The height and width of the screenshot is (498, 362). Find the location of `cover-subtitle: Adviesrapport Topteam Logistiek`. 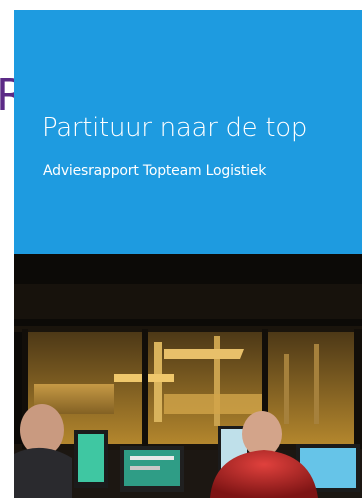

cover-subtitle: Adviesrapport Topteam Logistiek is located at coordinates (155, 171).